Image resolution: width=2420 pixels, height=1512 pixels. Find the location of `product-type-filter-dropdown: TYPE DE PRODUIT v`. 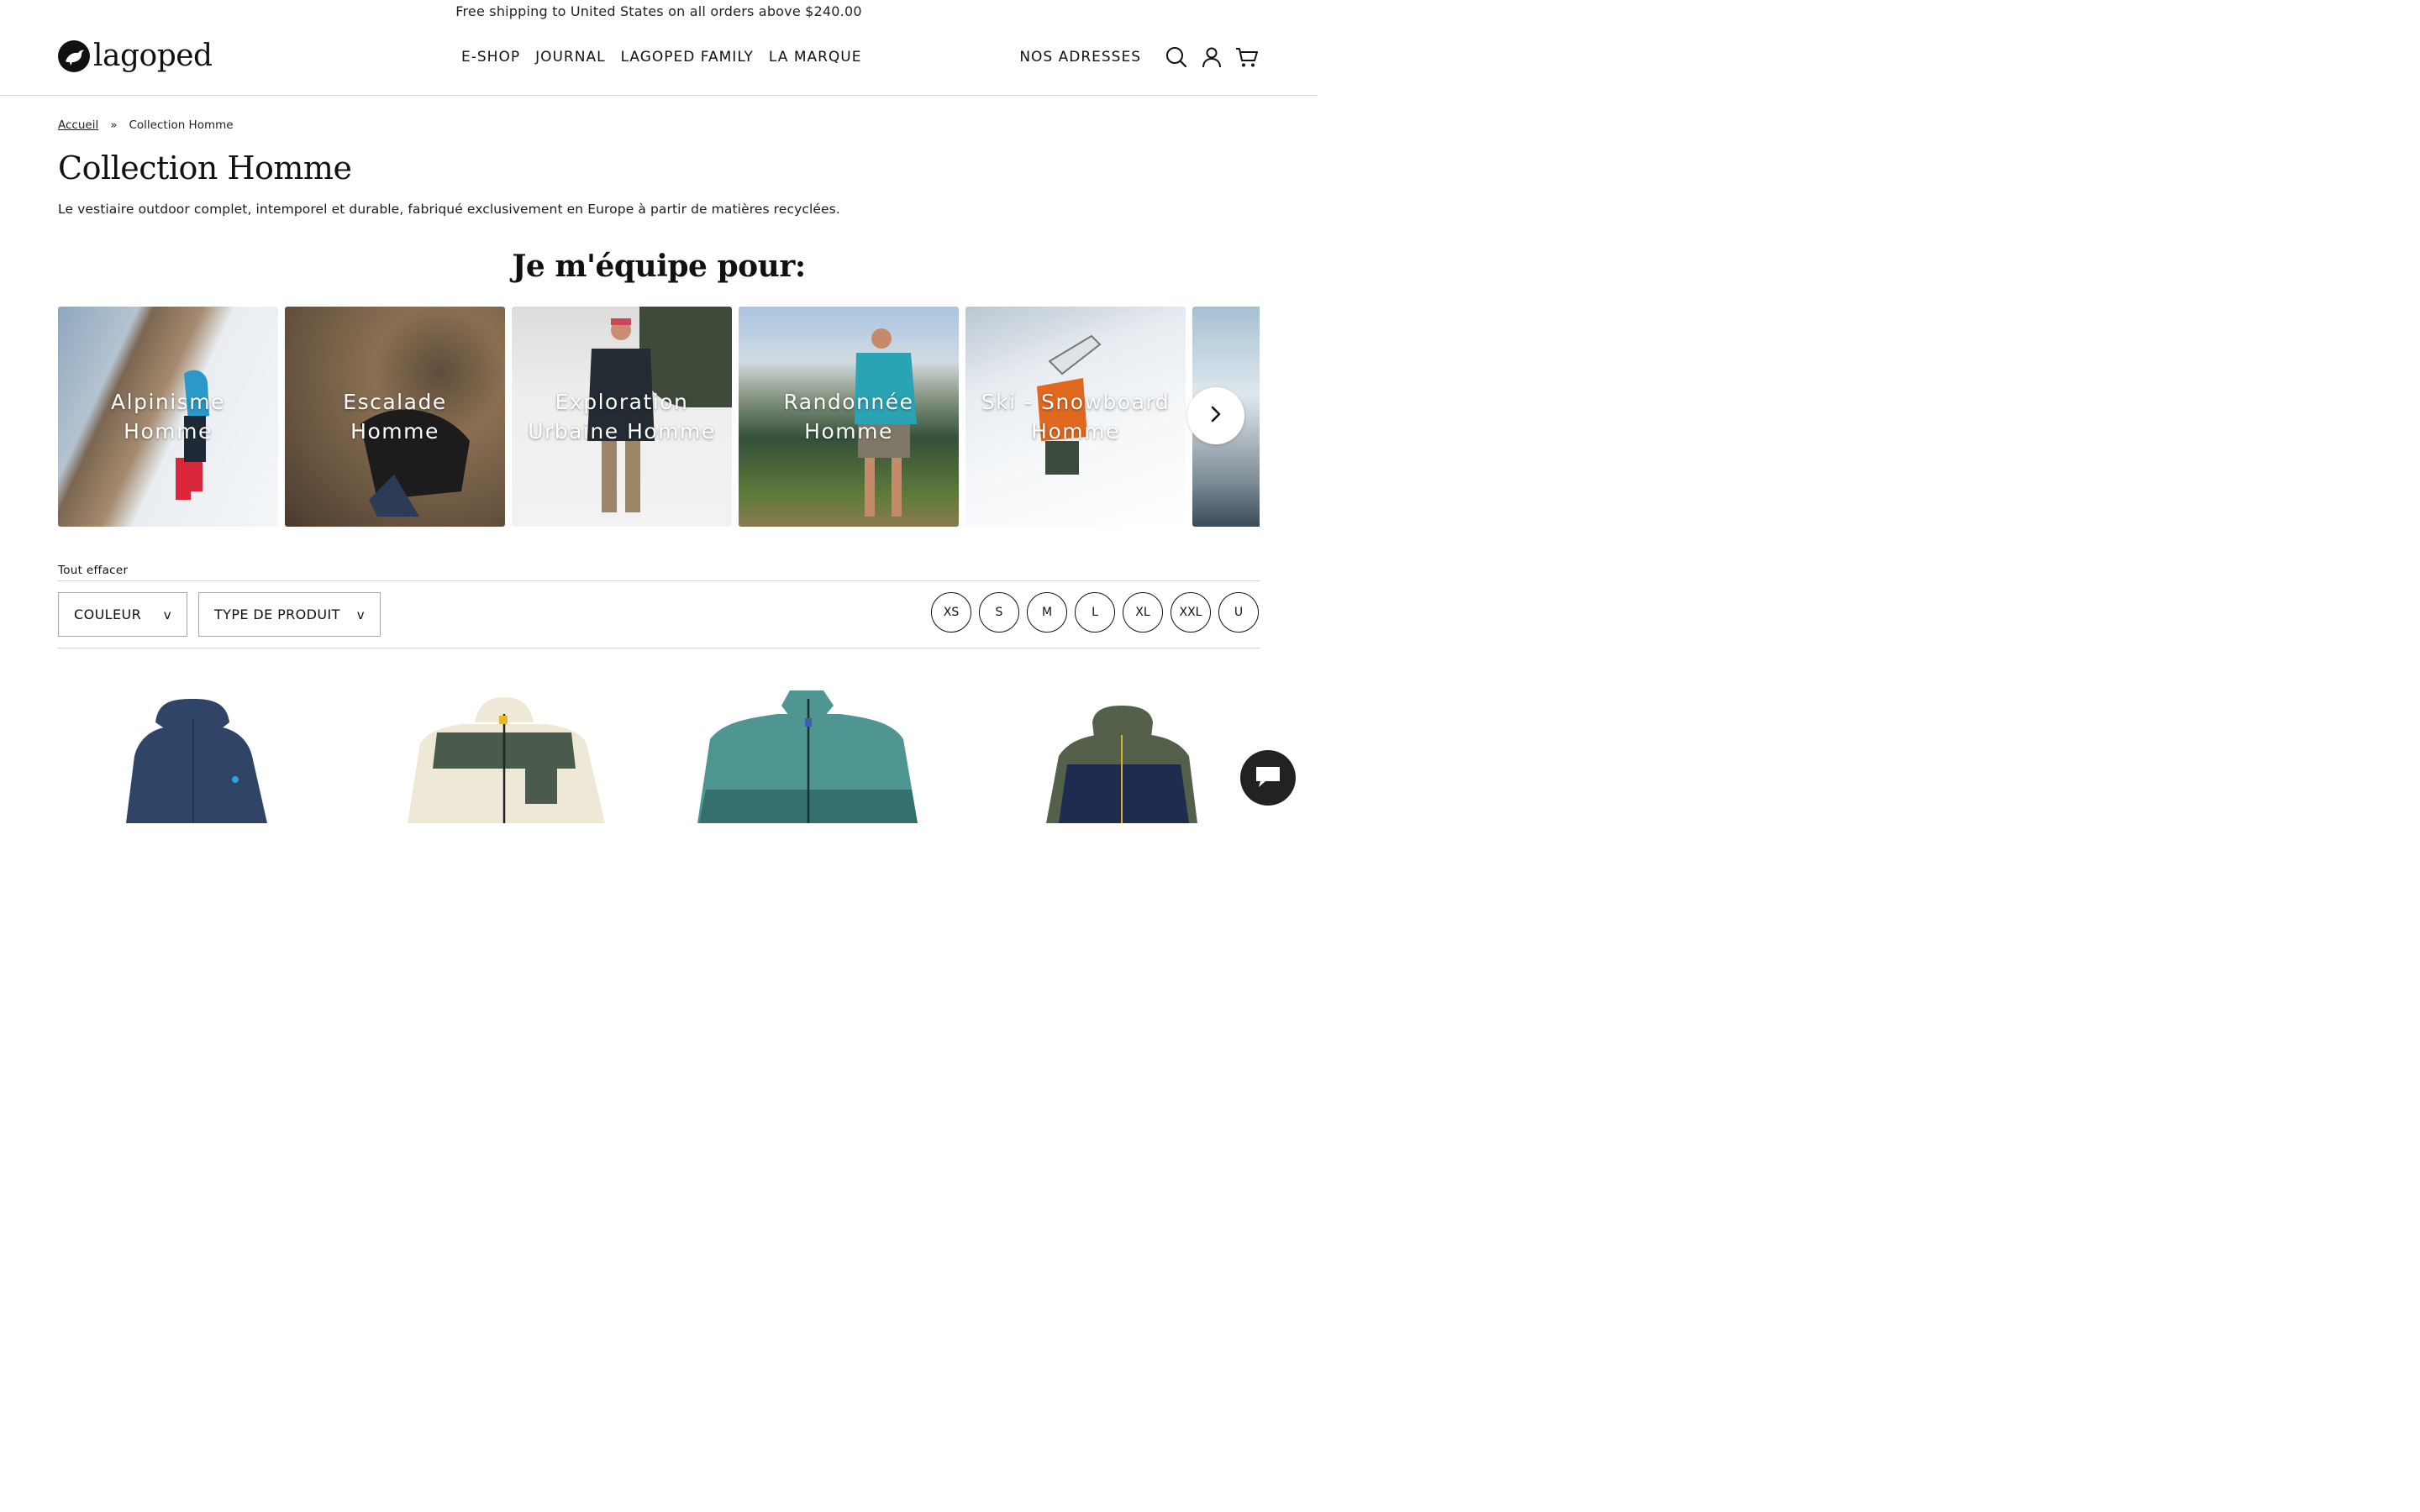

product-type-filter-dropdown: TYPE DE PRODUIT v is located at coordinates (289, 614).